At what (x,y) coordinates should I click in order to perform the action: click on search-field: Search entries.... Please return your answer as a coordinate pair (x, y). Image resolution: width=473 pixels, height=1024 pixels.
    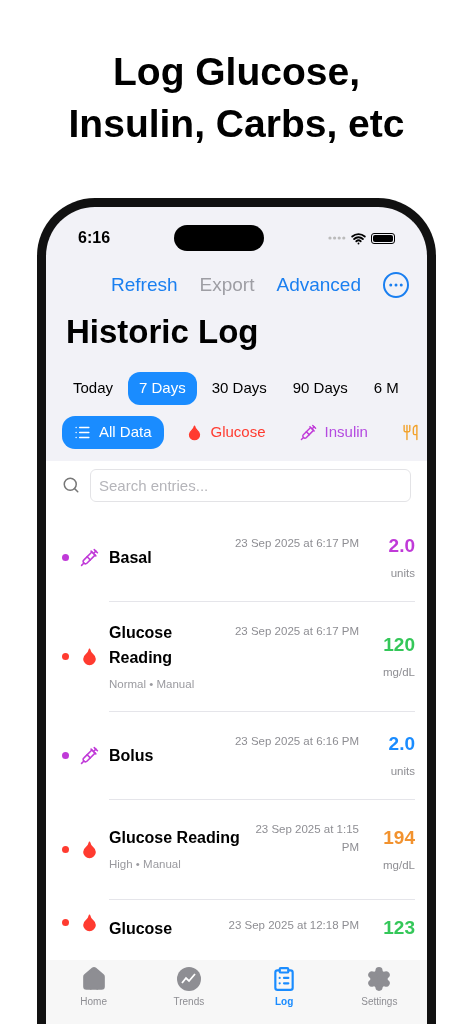
    Looking at the image, I should click on (250, 485).